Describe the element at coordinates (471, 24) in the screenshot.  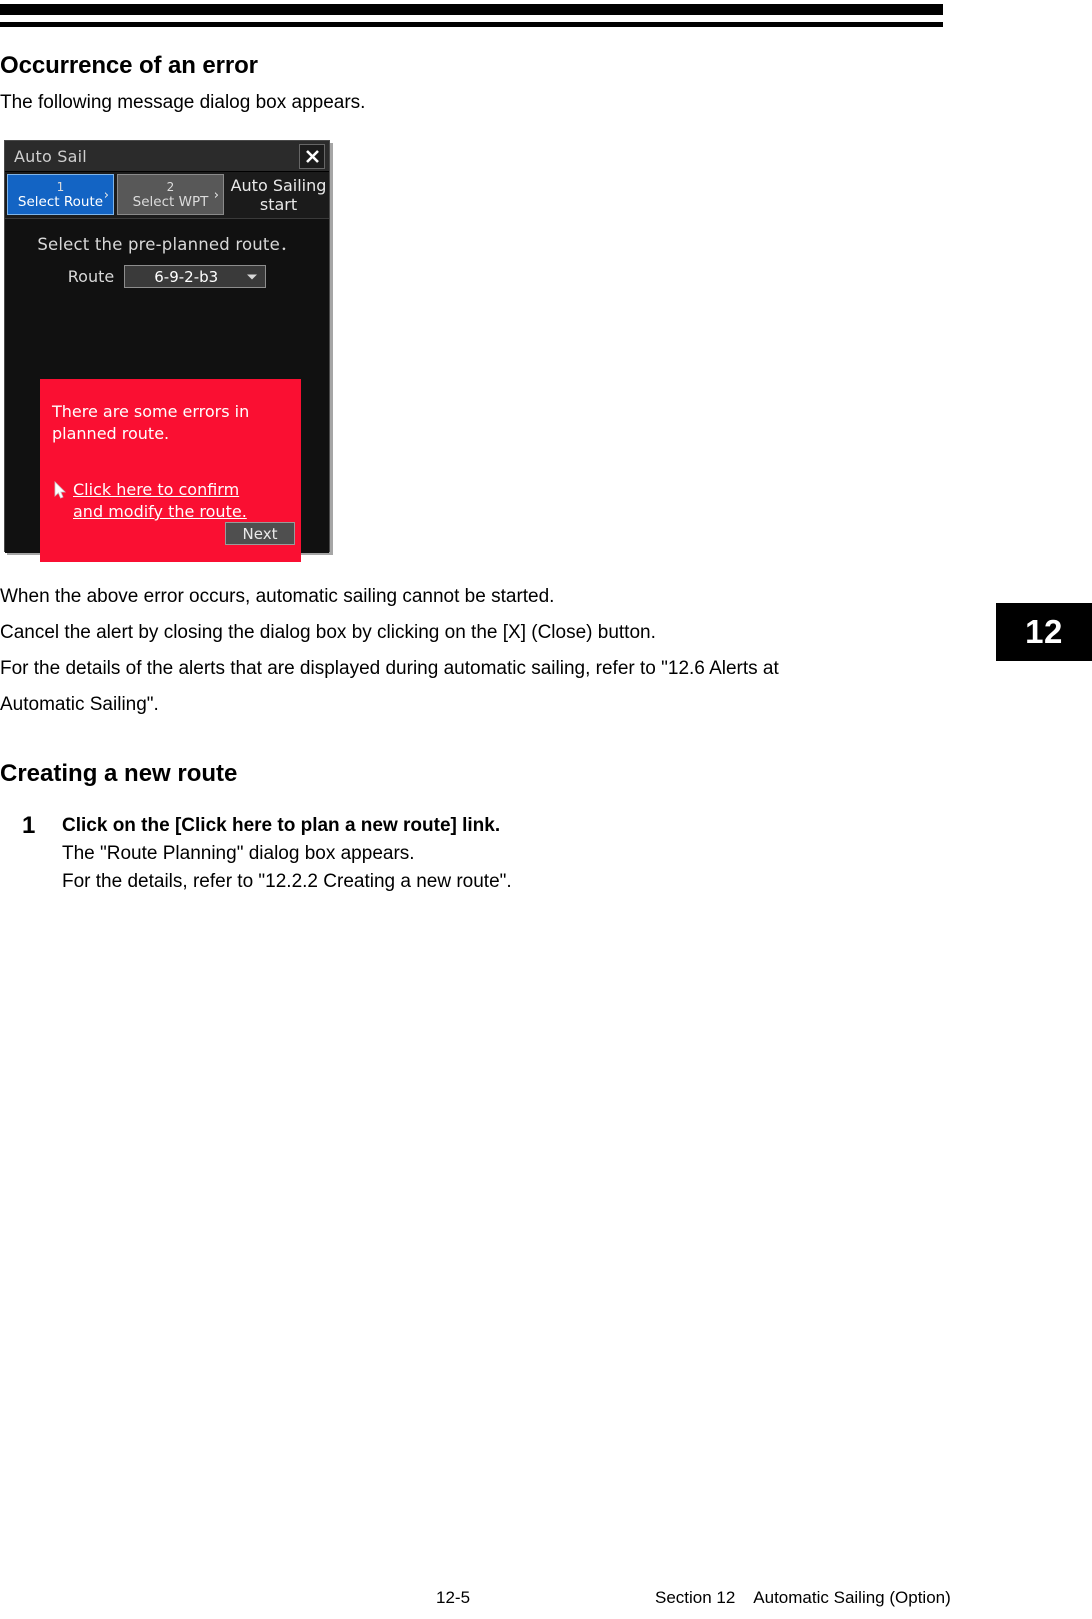
I see `header-rule-thin` at that location.